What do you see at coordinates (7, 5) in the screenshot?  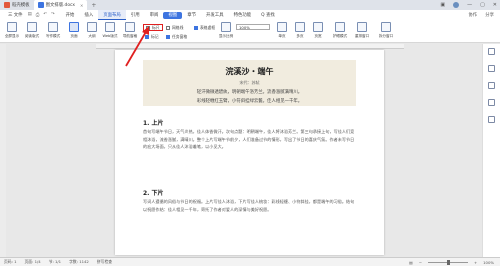 I see `docer-icon` at bounding box center [7, 5].